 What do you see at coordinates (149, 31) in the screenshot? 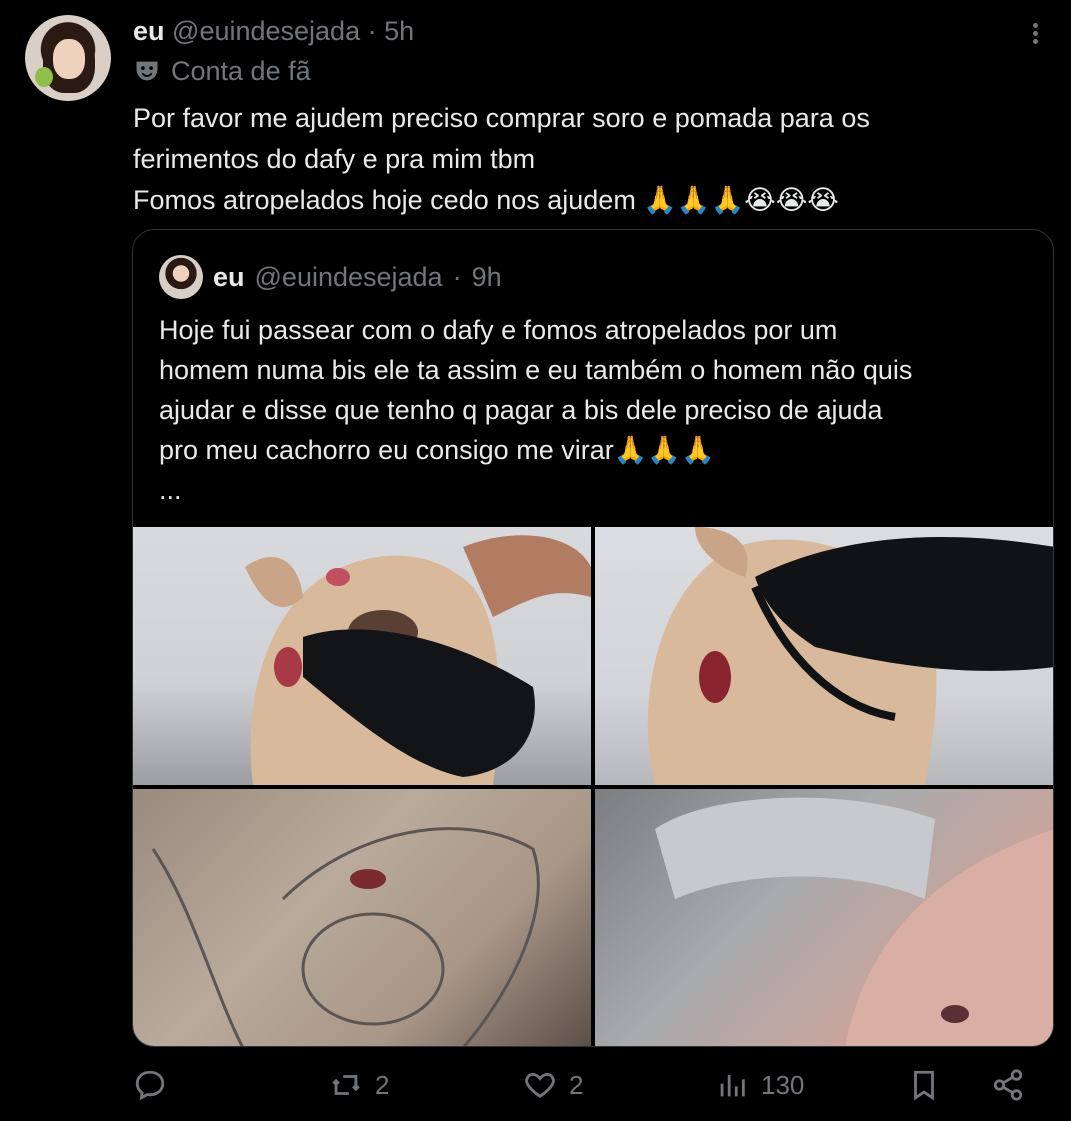
I see `author-name: eu` at bounding box center [149, 31].